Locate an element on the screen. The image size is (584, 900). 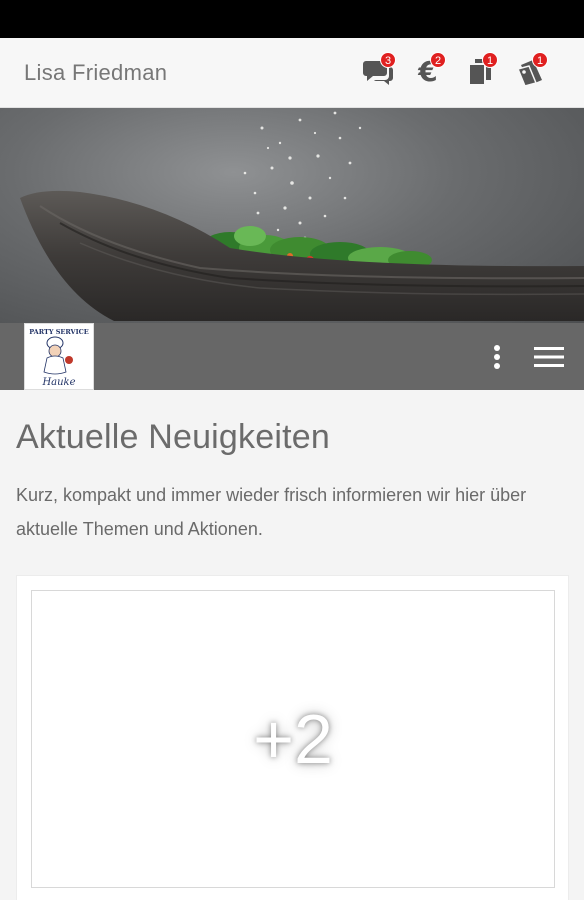
company-logo: PARTY SERVICE Hauke is located at coordinates (59, 356).